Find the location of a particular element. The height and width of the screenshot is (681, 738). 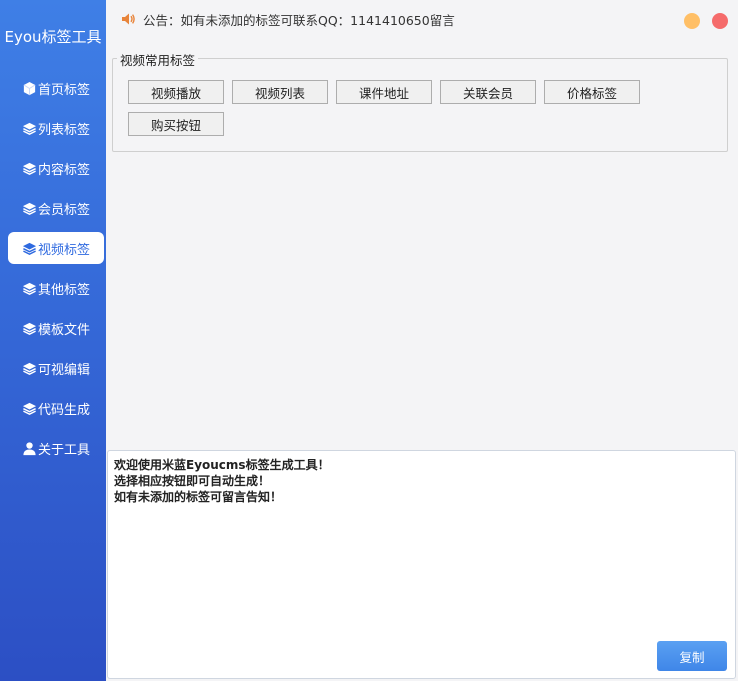

sidebar-item-other-tags: 其他标签 is located at coordinates (56, 288).